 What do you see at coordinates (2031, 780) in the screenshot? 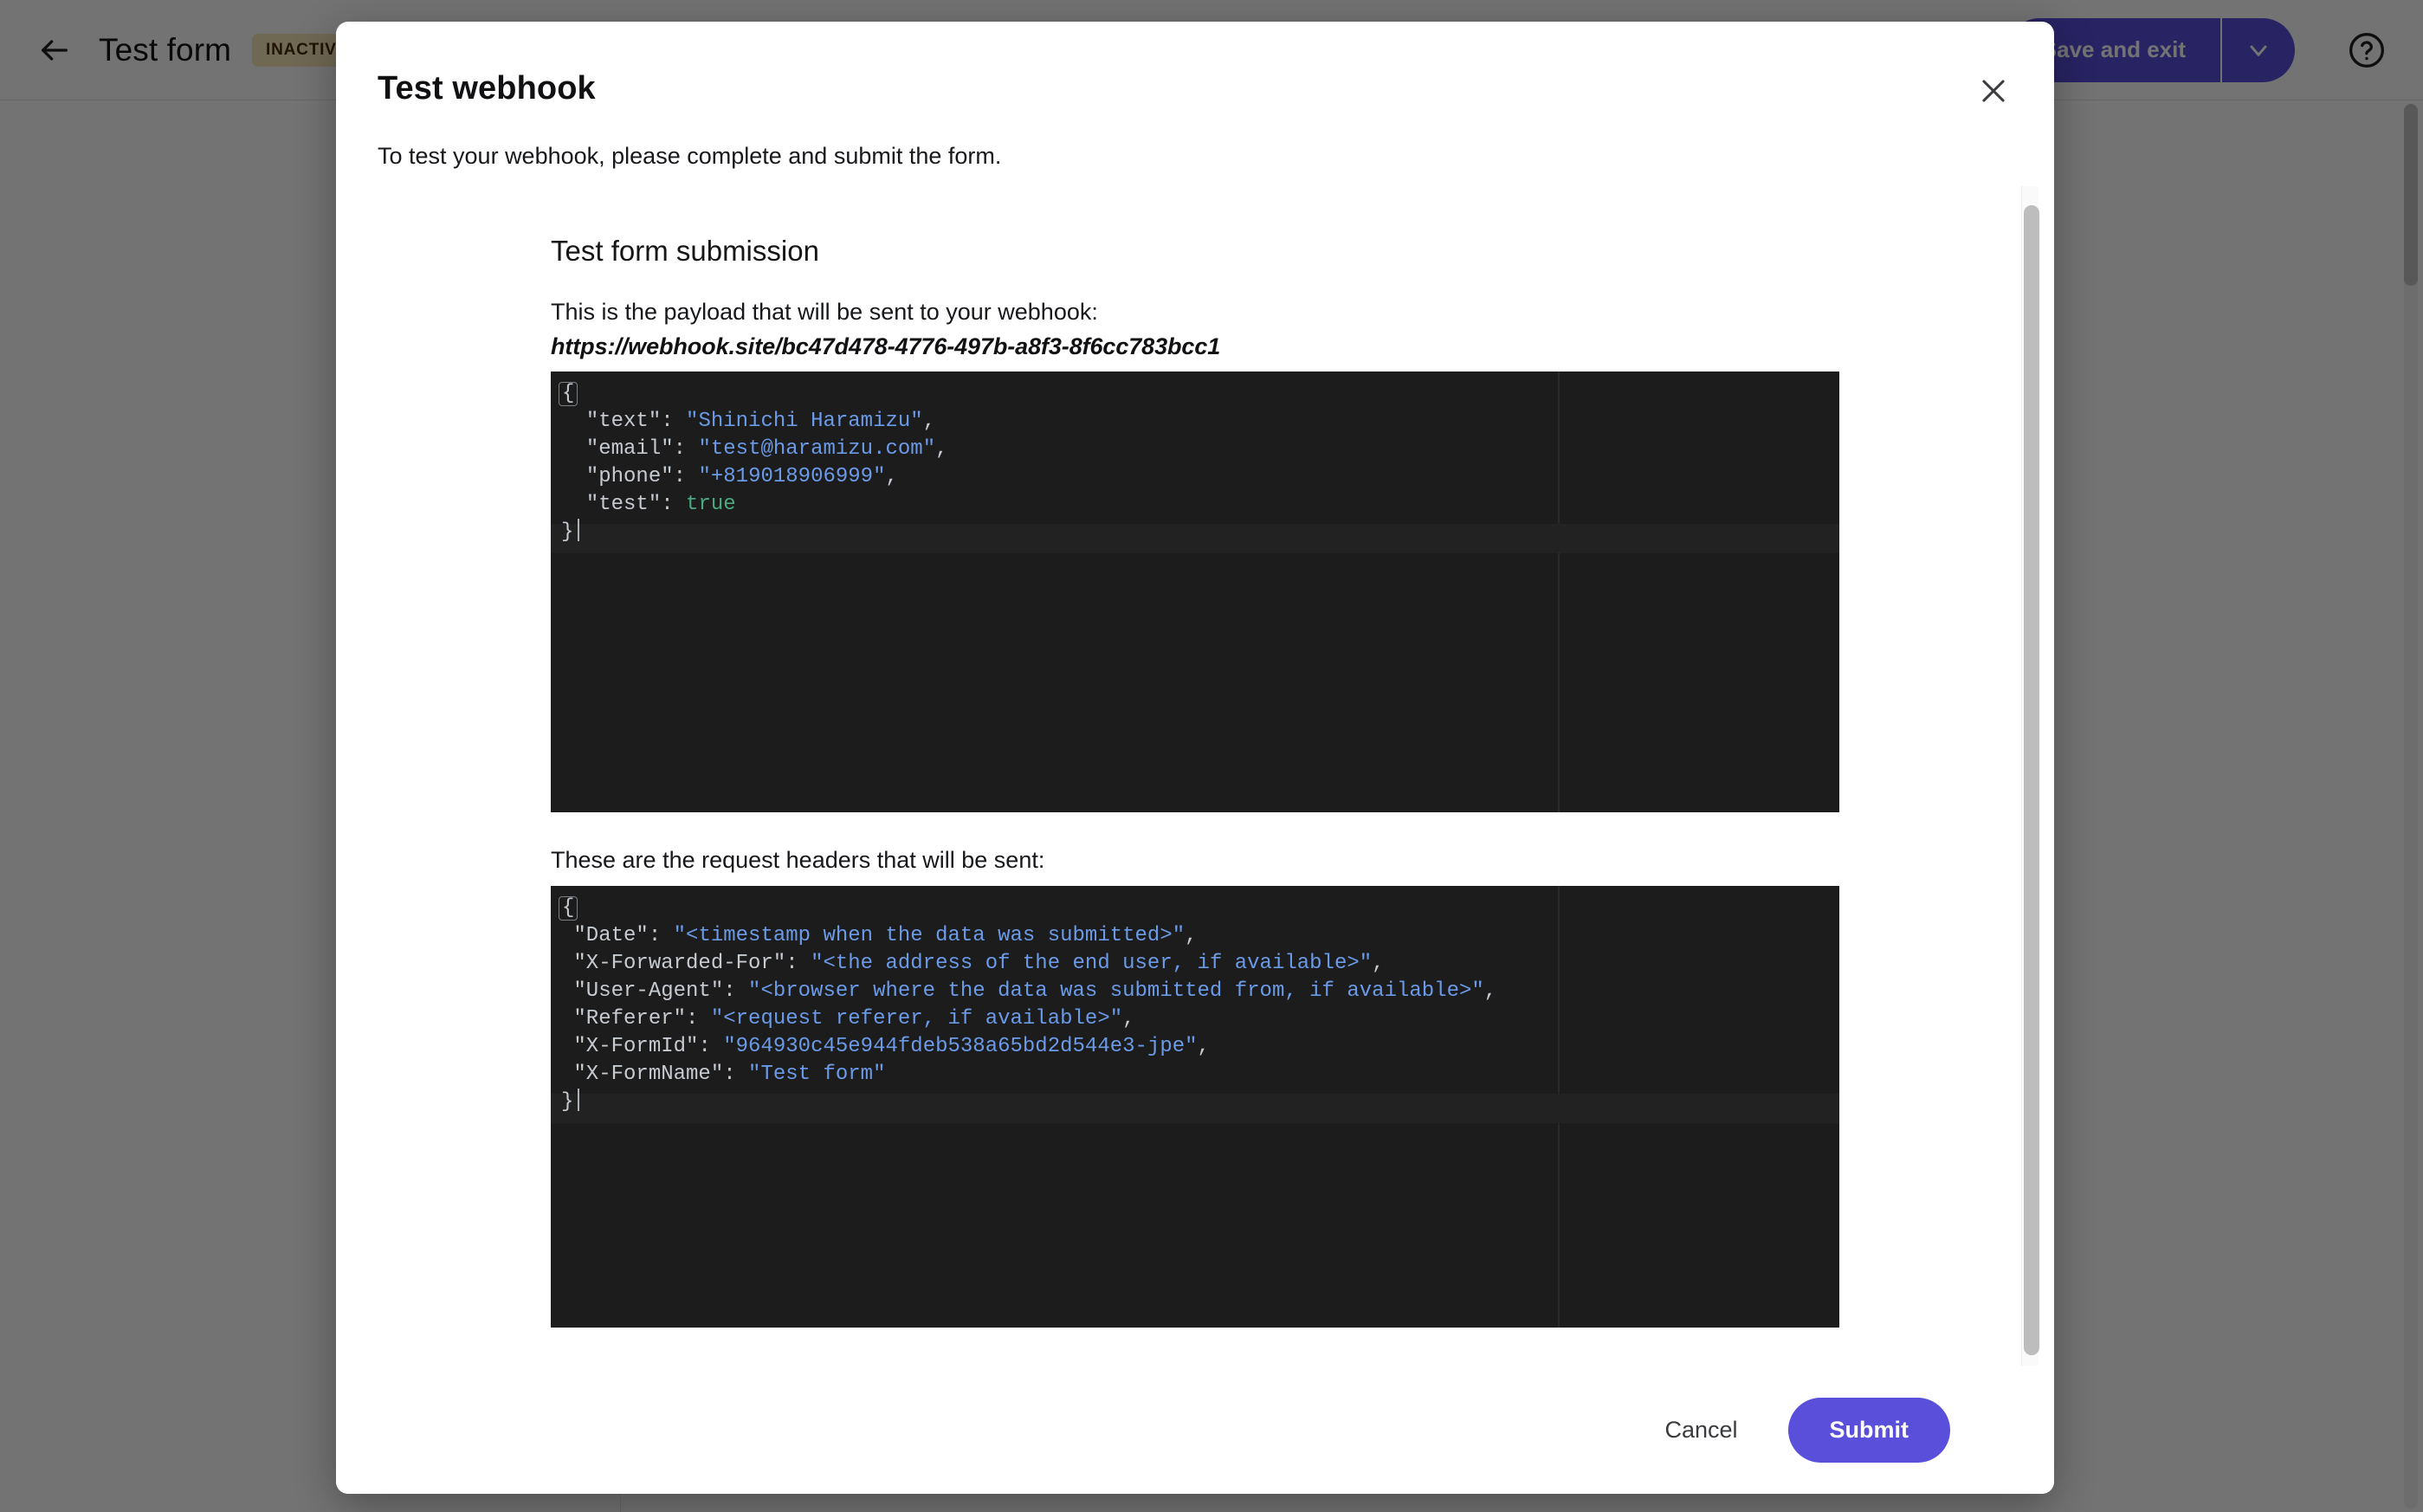
I see `dialog-scrollbar-thumb` at bounding box center [2031, 780].